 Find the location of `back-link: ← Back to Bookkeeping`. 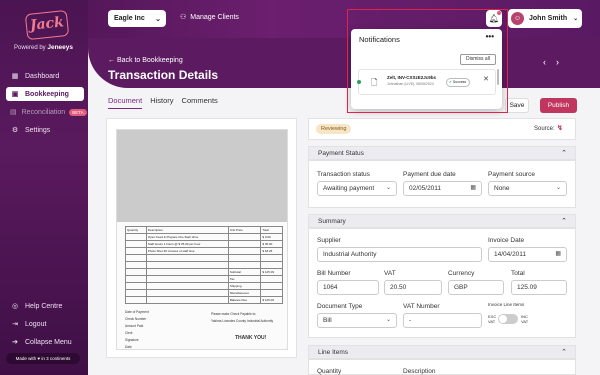

back-link: ← Back to Bookkeeping is located at coordinates (145, 60).